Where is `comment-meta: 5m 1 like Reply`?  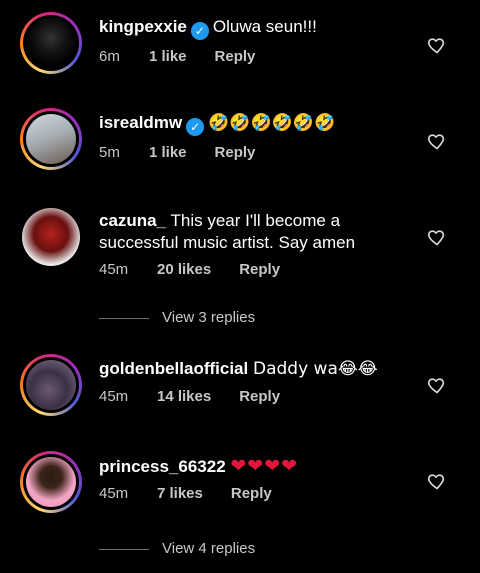 comment-meta: 5m 1 like Reply is located at coordinates (177, 153).